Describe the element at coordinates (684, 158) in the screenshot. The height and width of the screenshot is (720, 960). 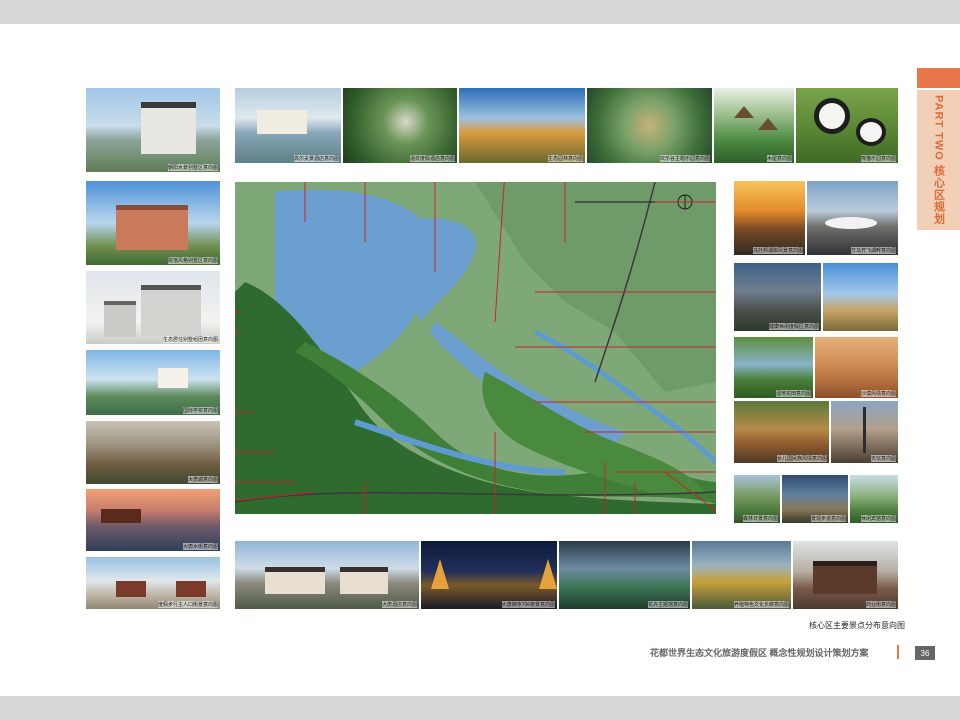
I see `thumb-caption: 欢乐谷主题乐园意向图` at that location.